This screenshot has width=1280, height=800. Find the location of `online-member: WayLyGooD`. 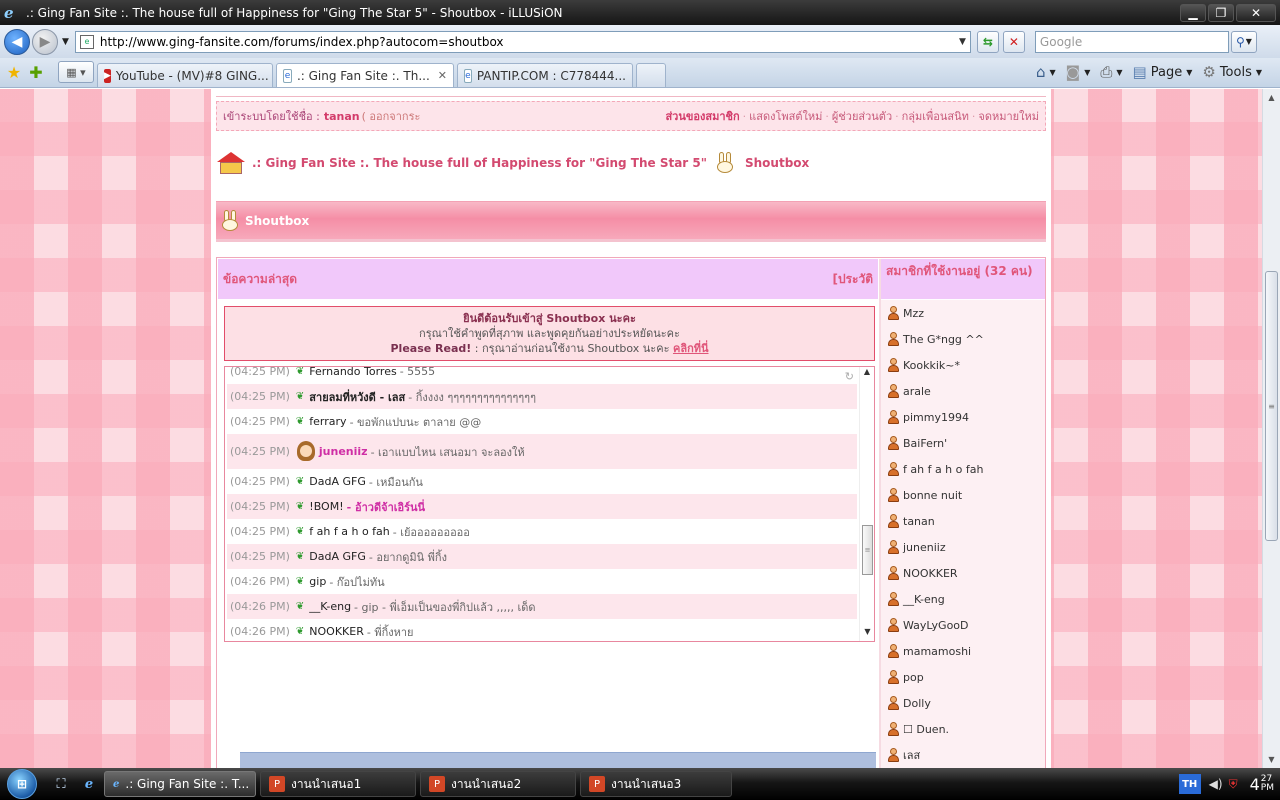

online-member: WayLyGooD is located at coordinates (963, 625).